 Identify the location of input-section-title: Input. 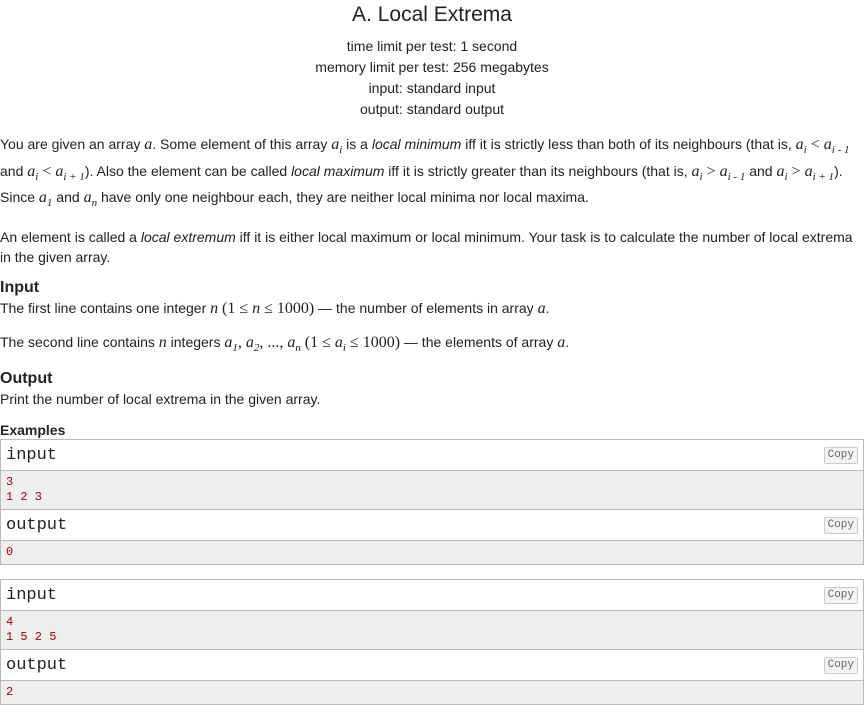
(20, 287).